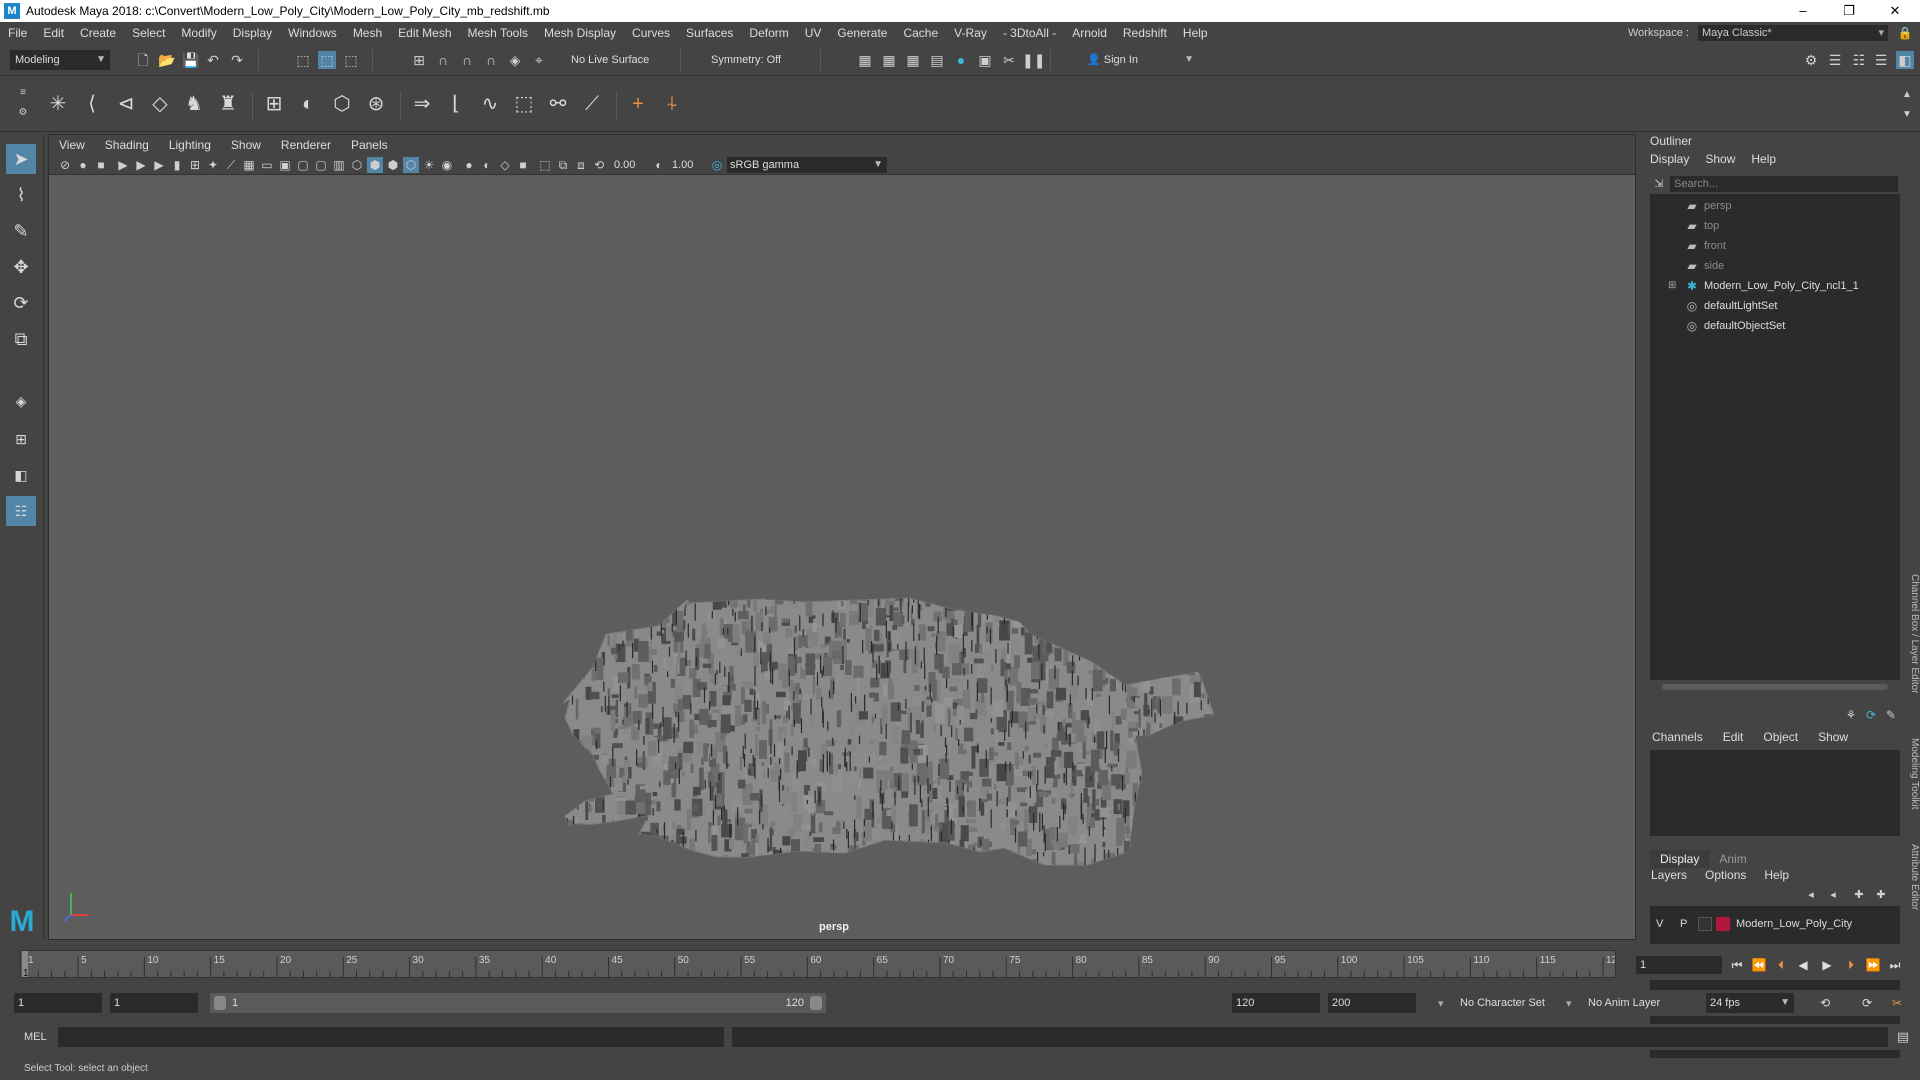 Image resolution: width=1920 pixels, height=1080 pixels. I want to click on layer-menu-layers: Layers, so click(1669, 875).